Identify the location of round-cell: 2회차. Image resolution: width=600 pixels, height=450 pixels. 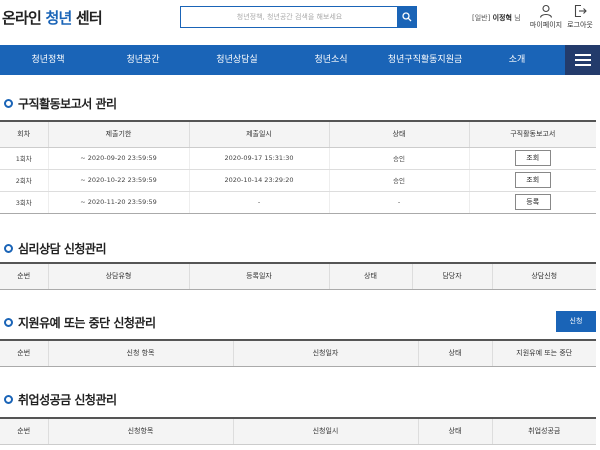
(24, 180).